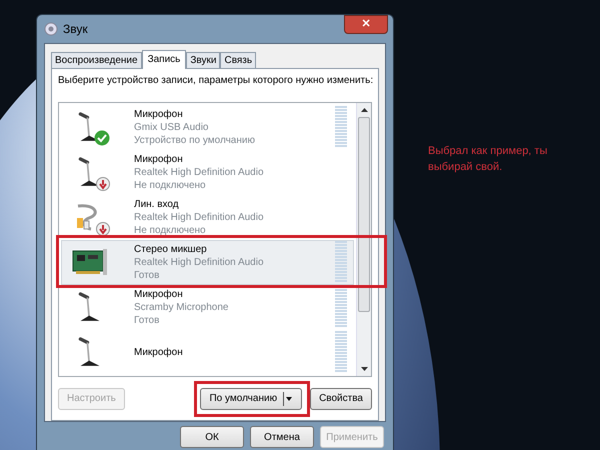 The width and height of the screenshot is (600, 450). I want to click on dialog-button: ОК, so click(212, 437).